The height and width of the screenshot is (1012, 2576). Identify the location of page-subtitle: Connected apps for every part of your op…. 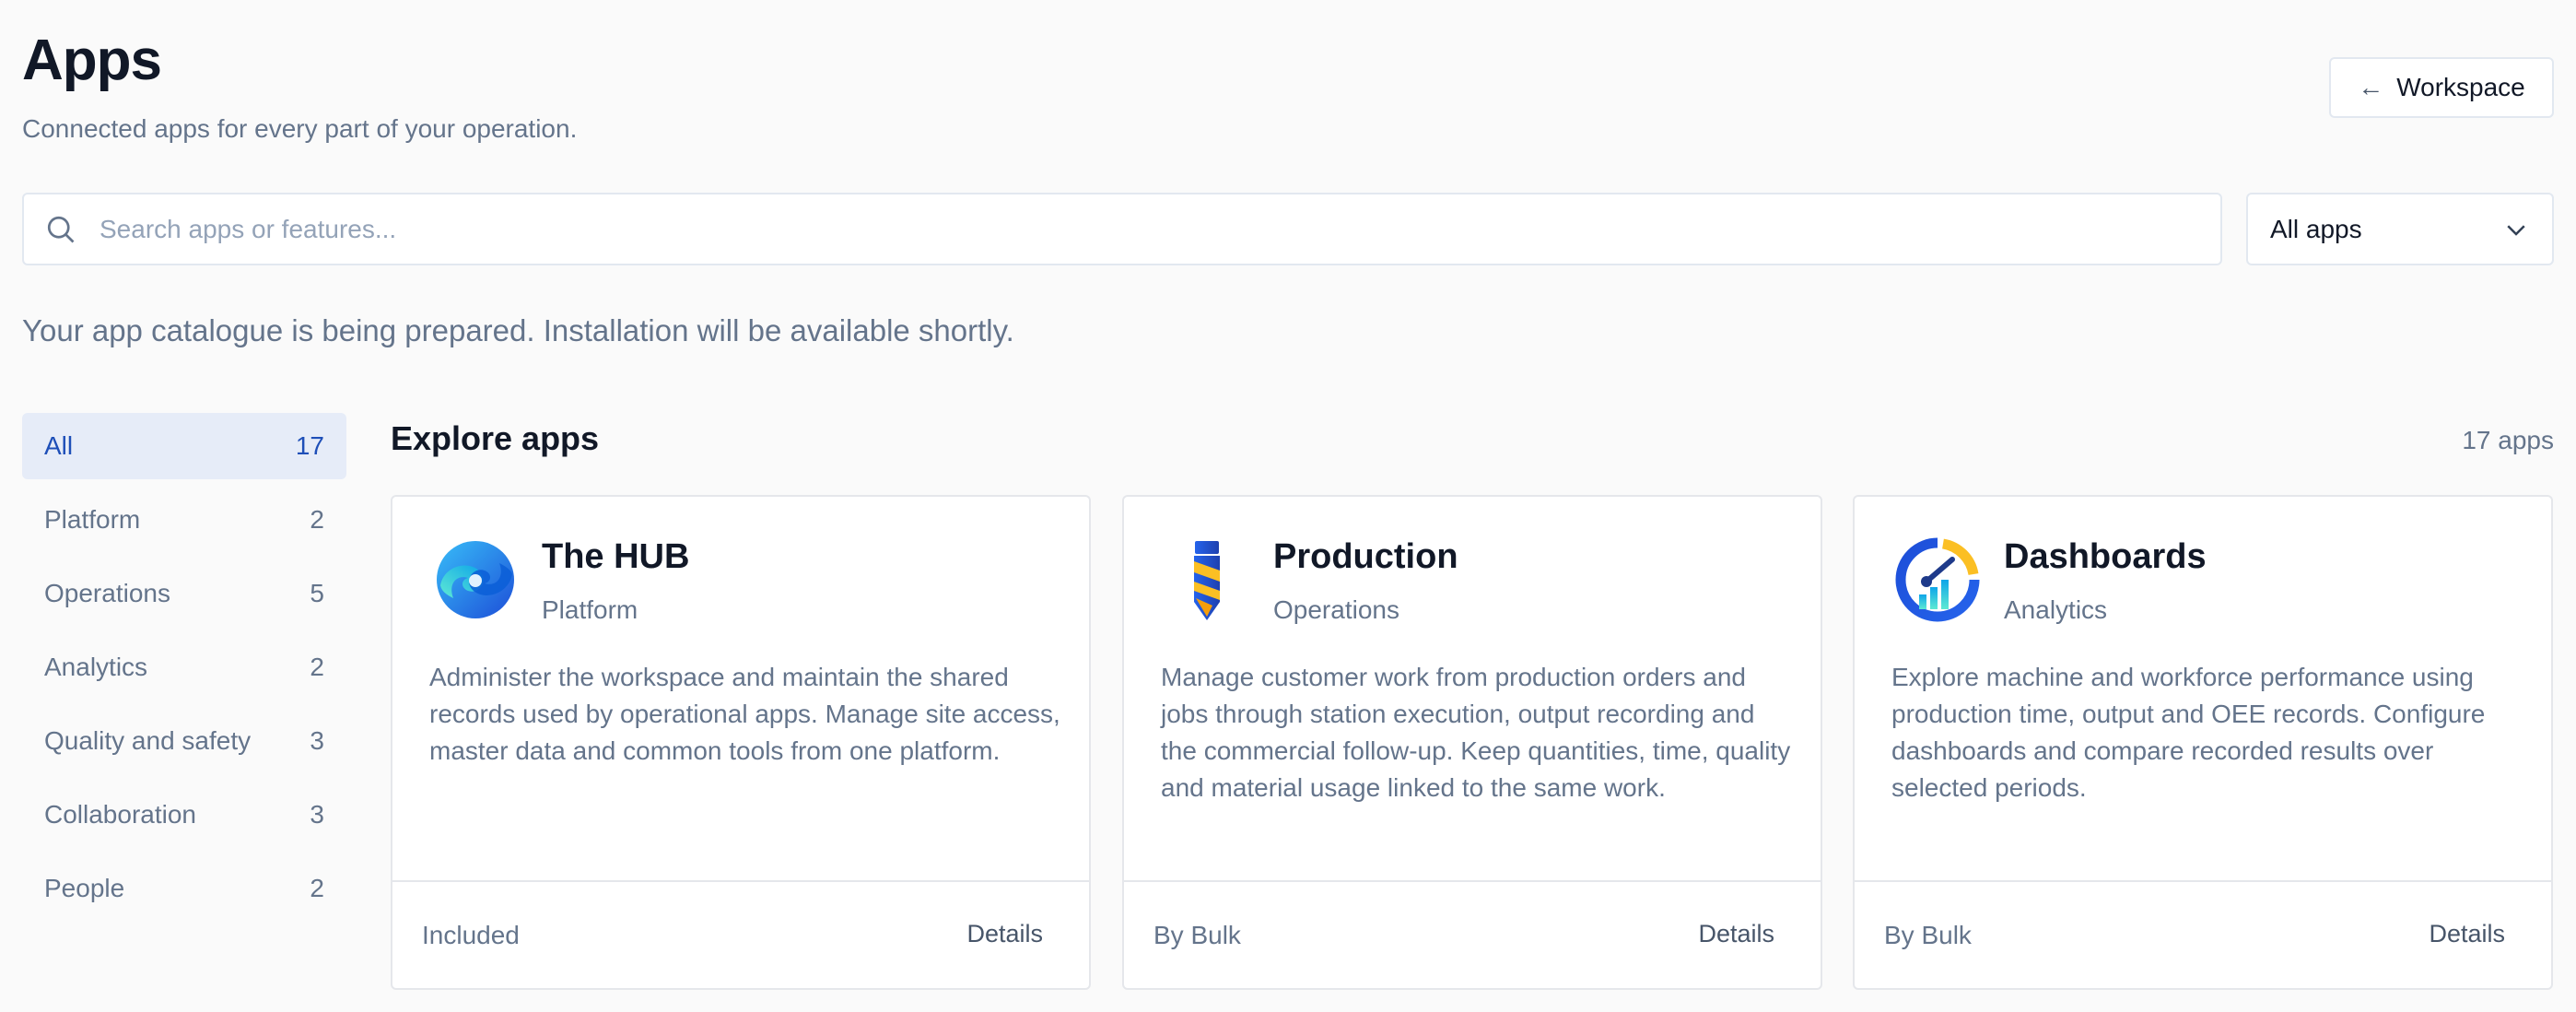
(300, 128).